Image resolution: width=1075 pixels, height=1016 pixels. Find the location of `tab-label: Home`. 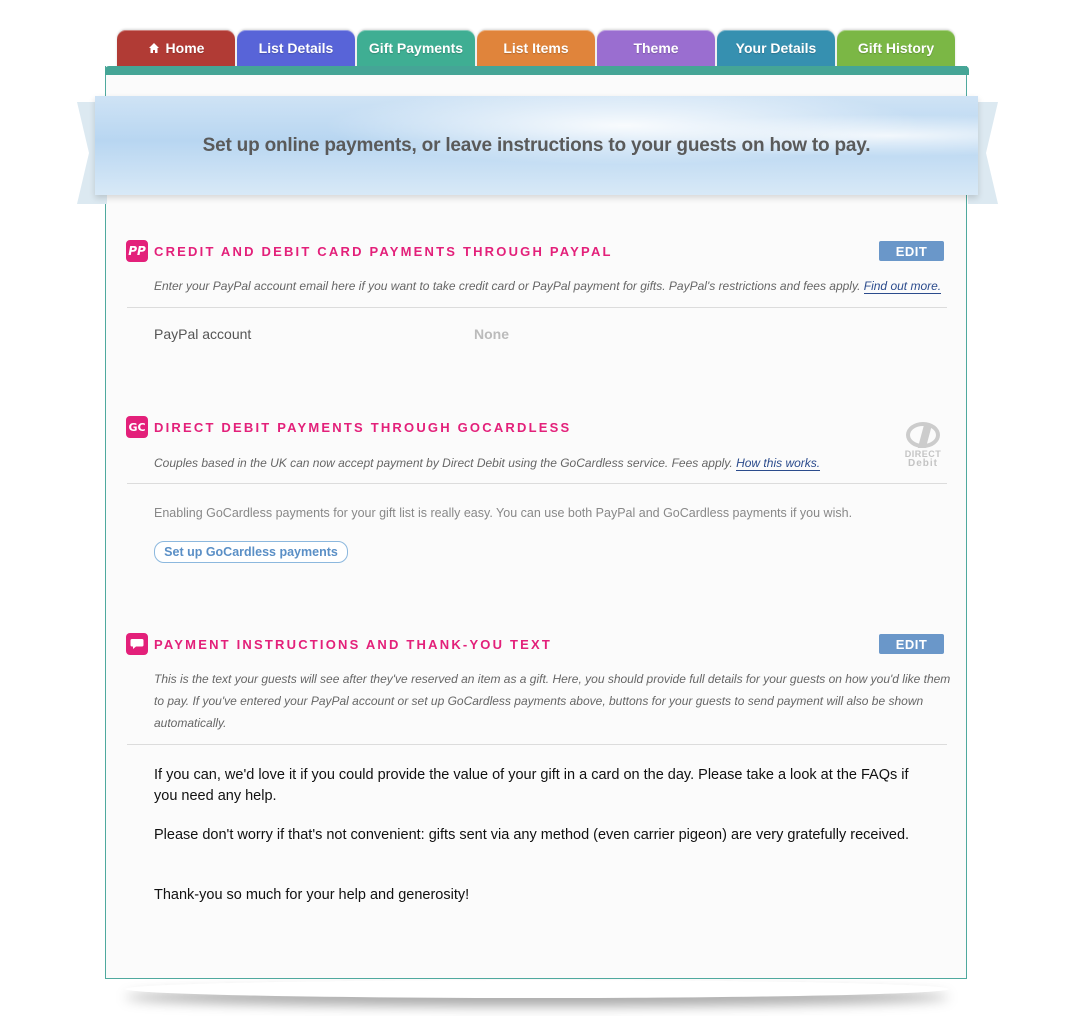

tab-label: Home is located at coordinates (185, 48).